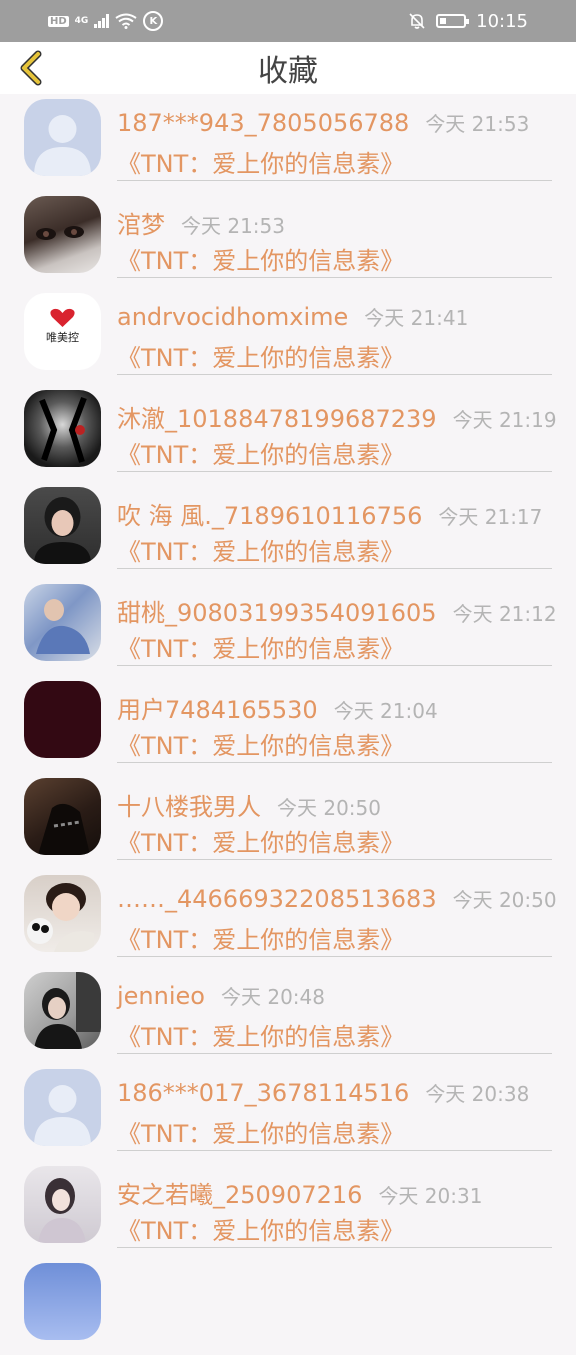 The height and width of the screenshot is (1355, 576). Describe the element at coordinates (239, 1192) in the screenshot. I see `user-name: 安之若曦_250907216` at that location.